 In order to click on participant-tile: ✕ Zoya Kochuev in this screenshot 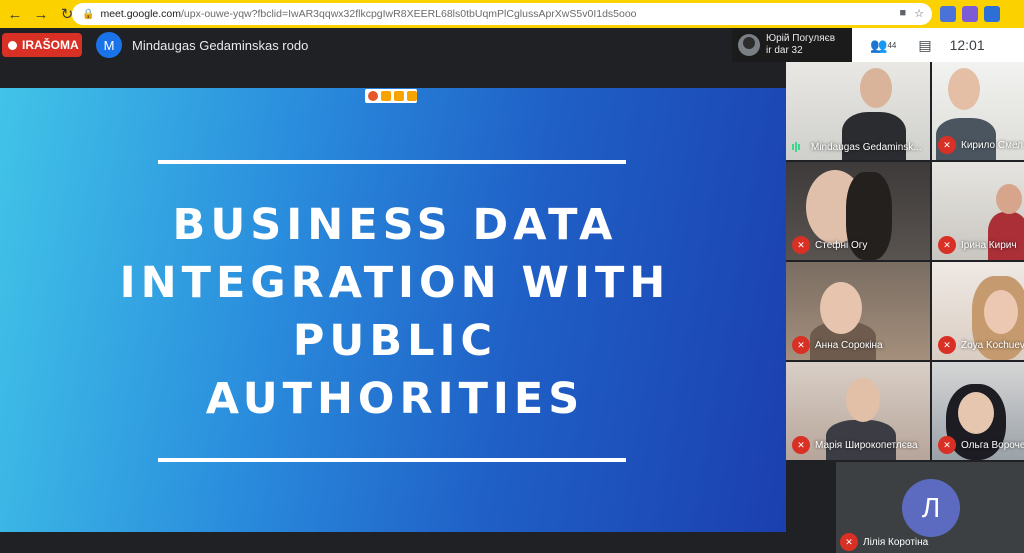, I will do `click(978, 311)`.